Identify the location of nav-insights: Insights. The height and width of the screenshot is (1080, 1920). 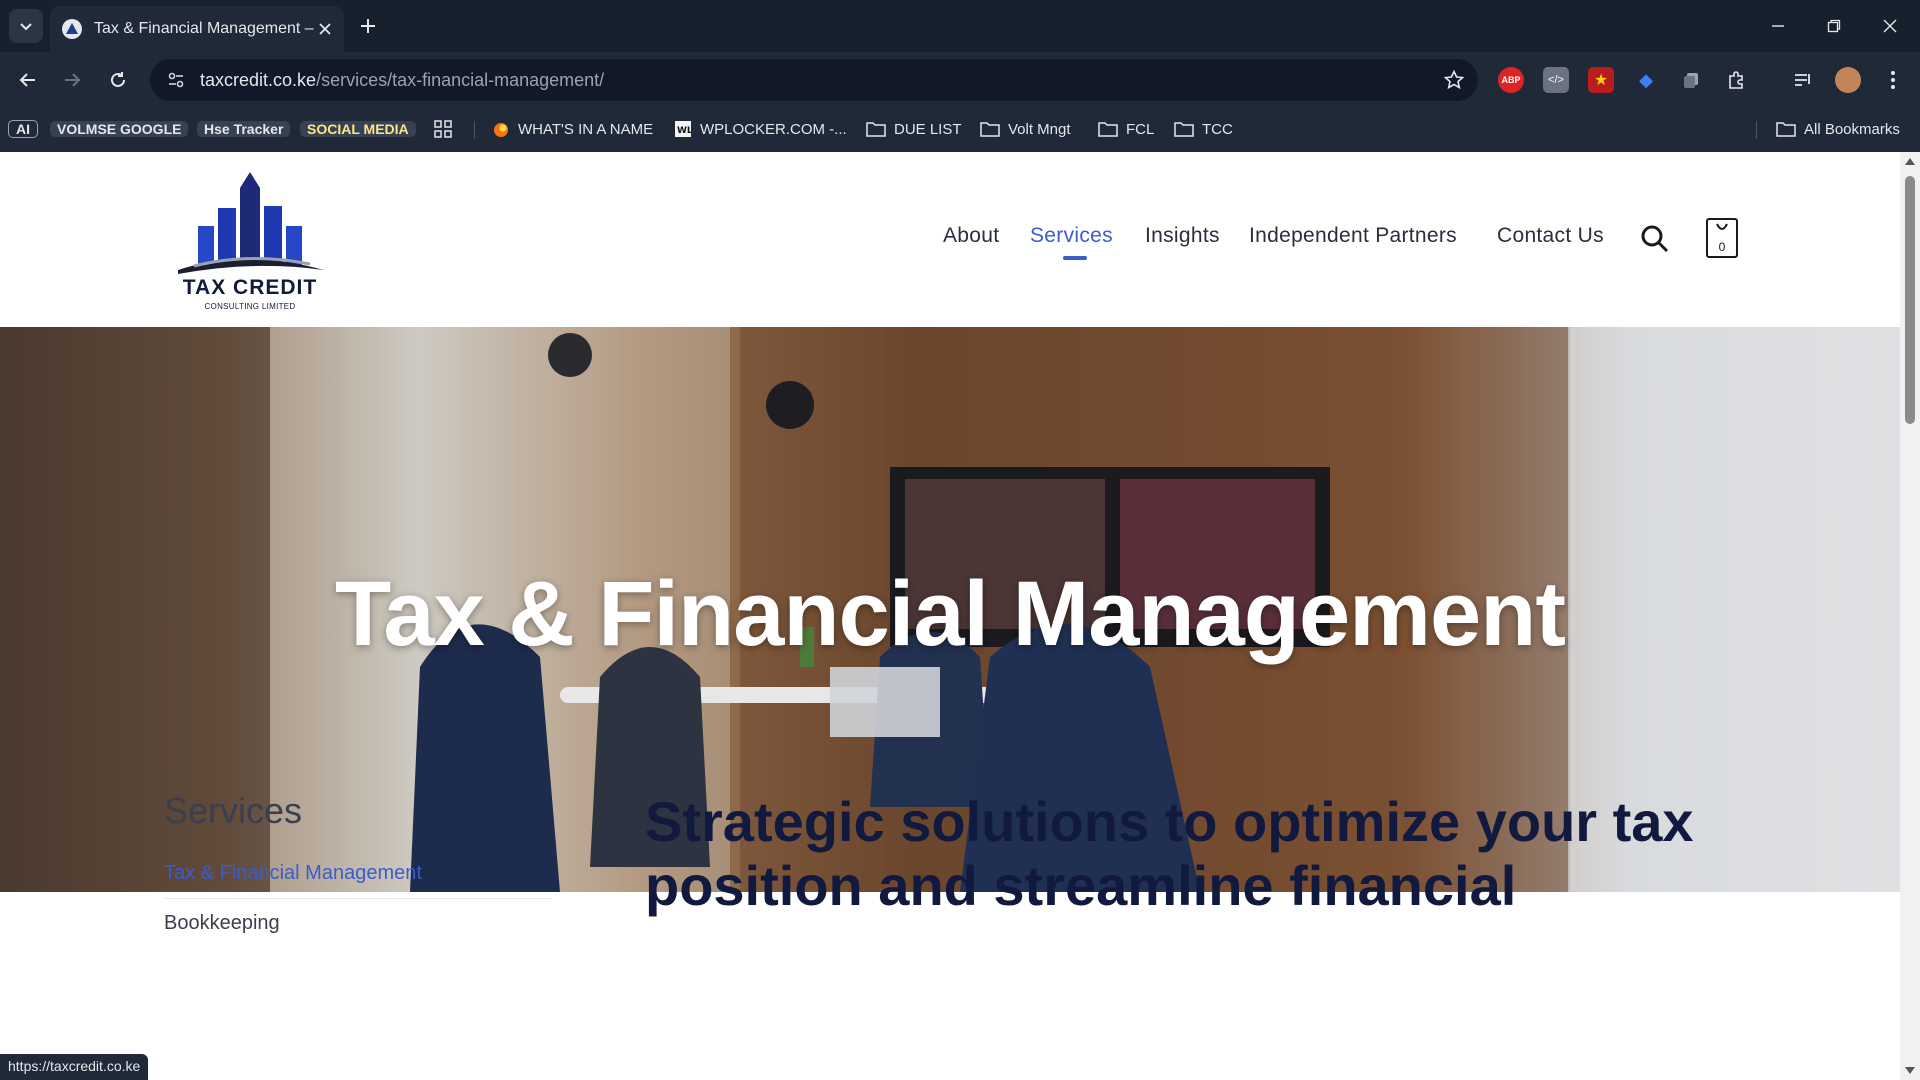
(1182, 236).